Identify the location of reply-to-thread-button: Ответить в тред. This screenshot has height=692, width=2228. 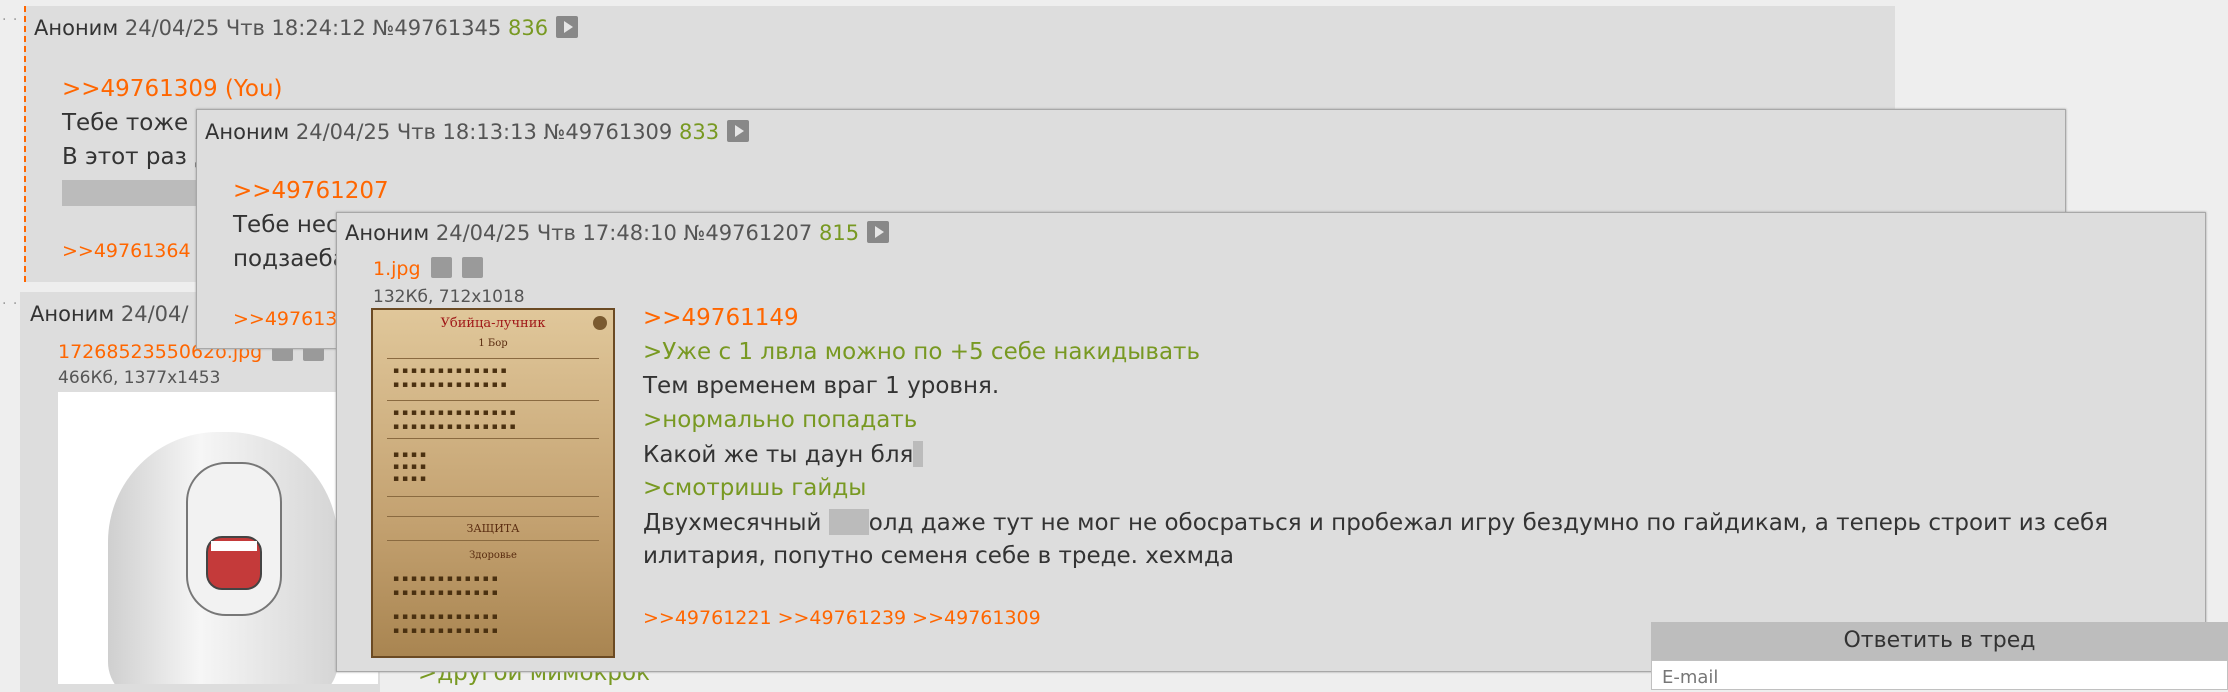
(1939, 641).